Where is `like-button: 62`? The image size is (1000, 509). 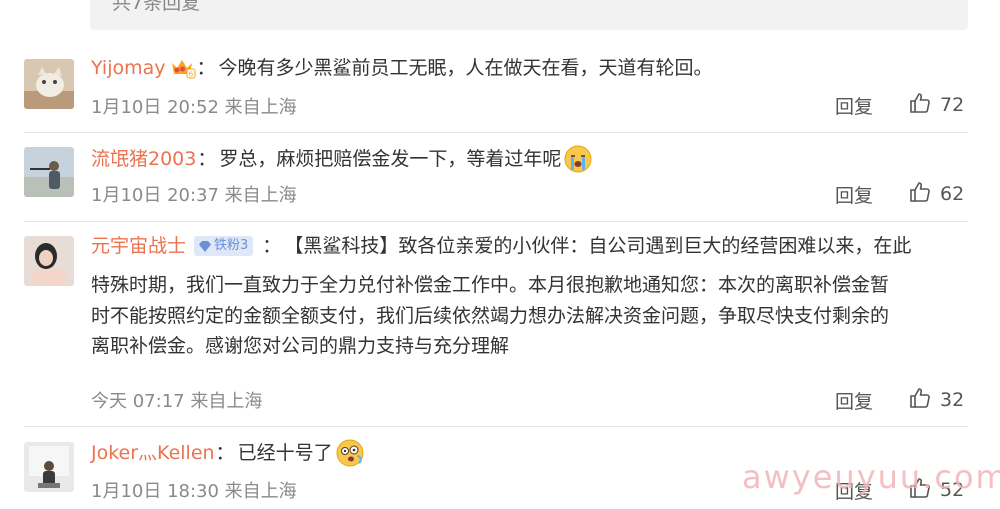 like-button: 62 is located at coordinates (936, 194).